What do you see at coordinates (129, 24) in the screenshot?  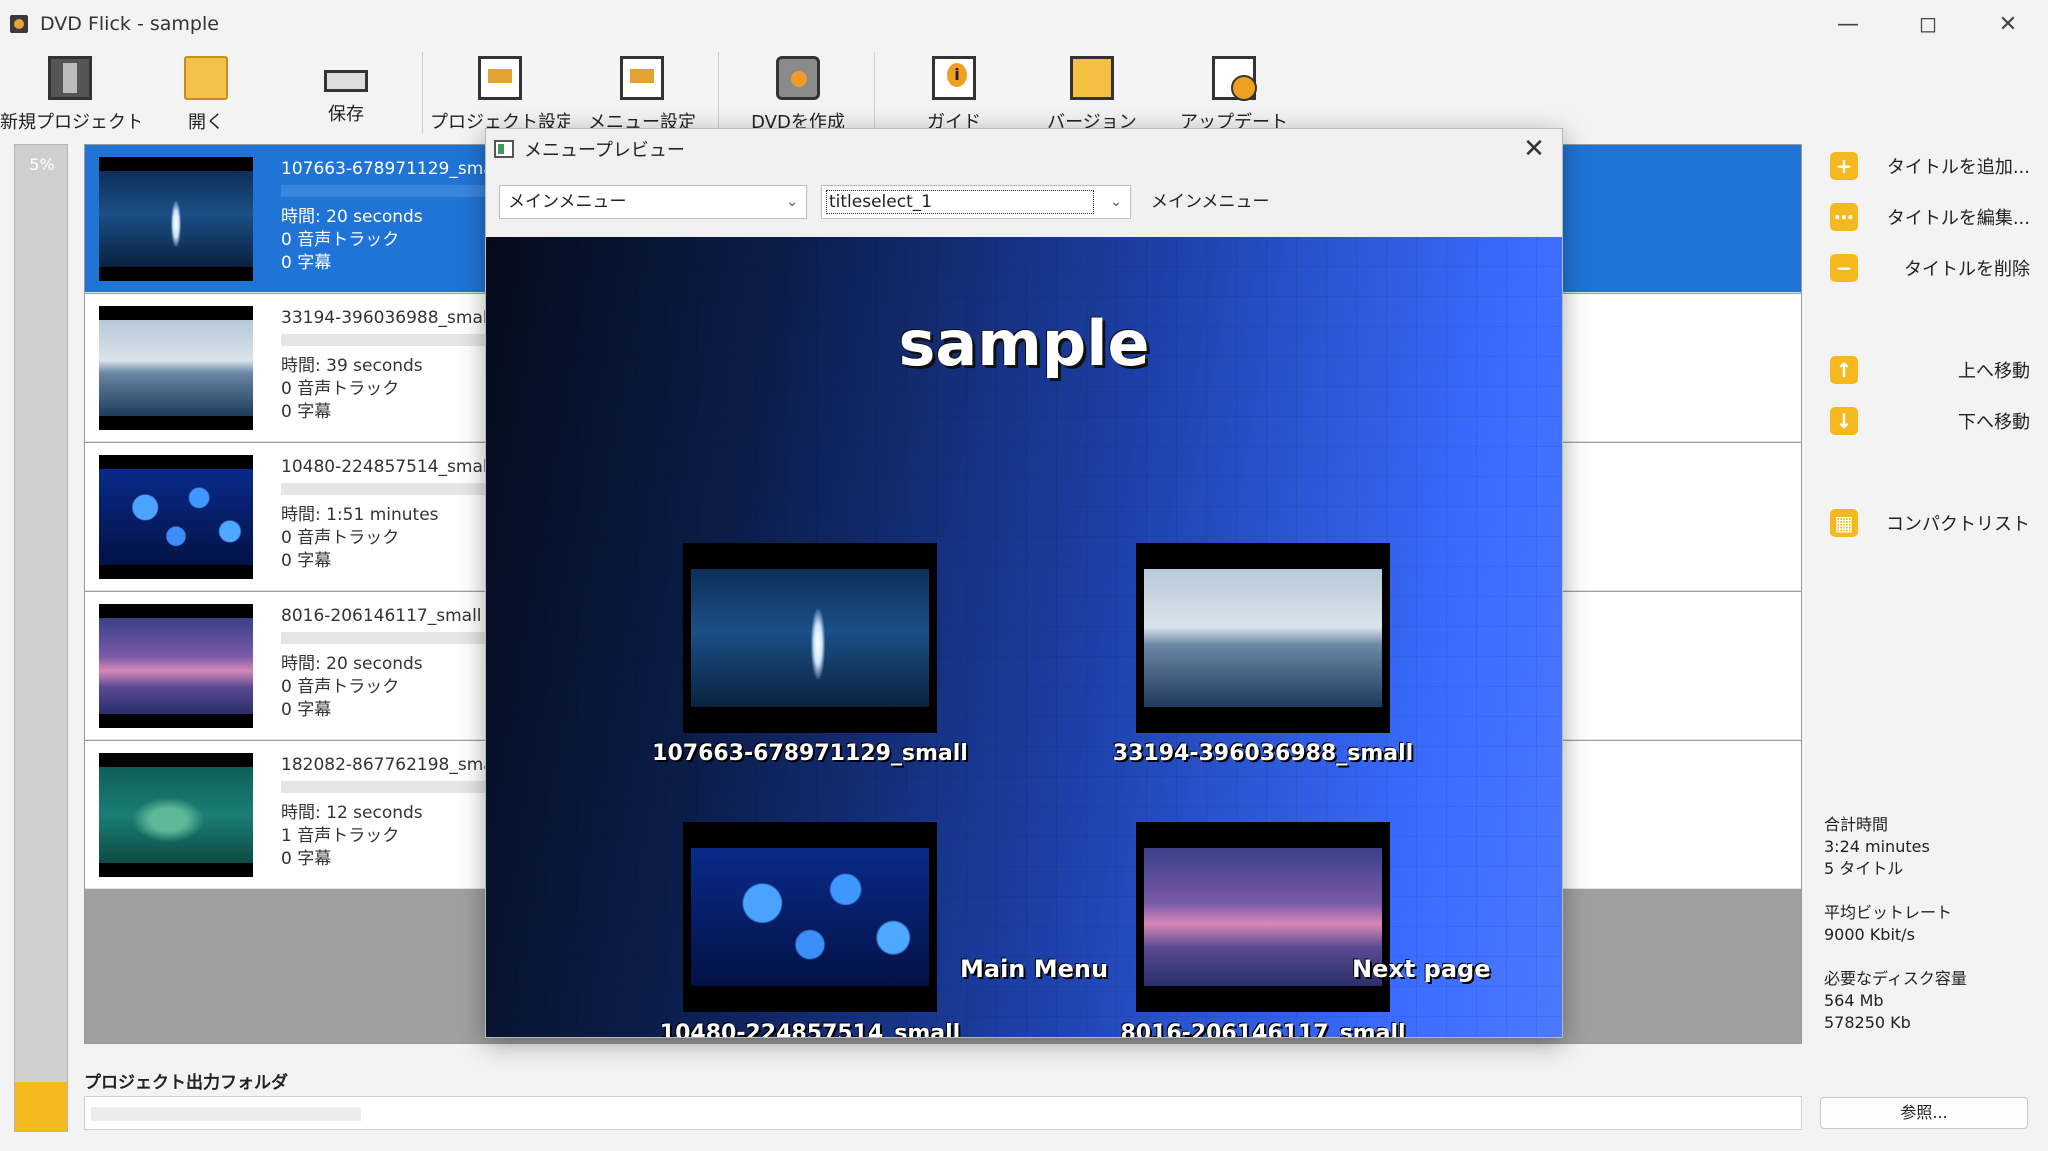 I see `window-title: DVD Flick - sample` at bounding box center [129, 24].